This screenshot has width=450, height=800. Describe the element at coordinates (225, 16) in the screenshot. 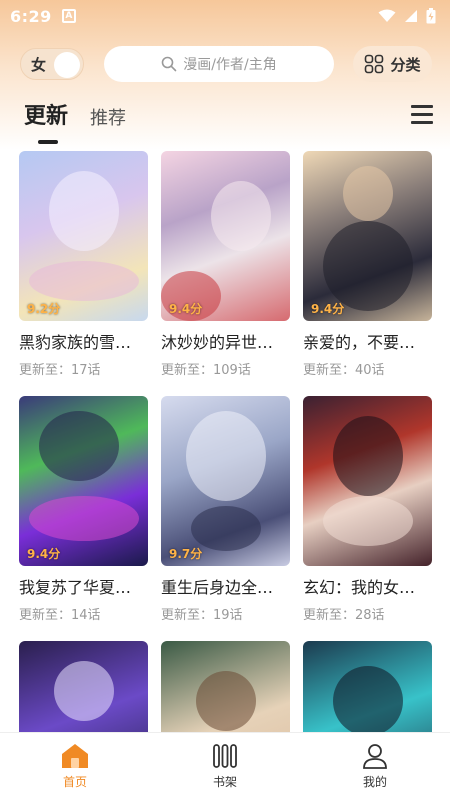

I see `status-bar: 6:29 A` at that location.